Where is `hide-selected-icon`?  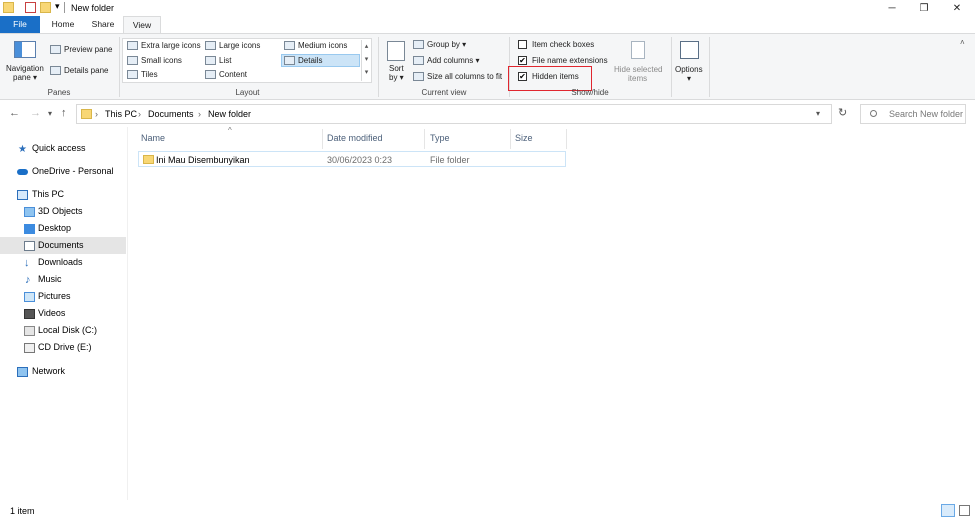 hide-selected-icon is located at coordinates (638, 50).